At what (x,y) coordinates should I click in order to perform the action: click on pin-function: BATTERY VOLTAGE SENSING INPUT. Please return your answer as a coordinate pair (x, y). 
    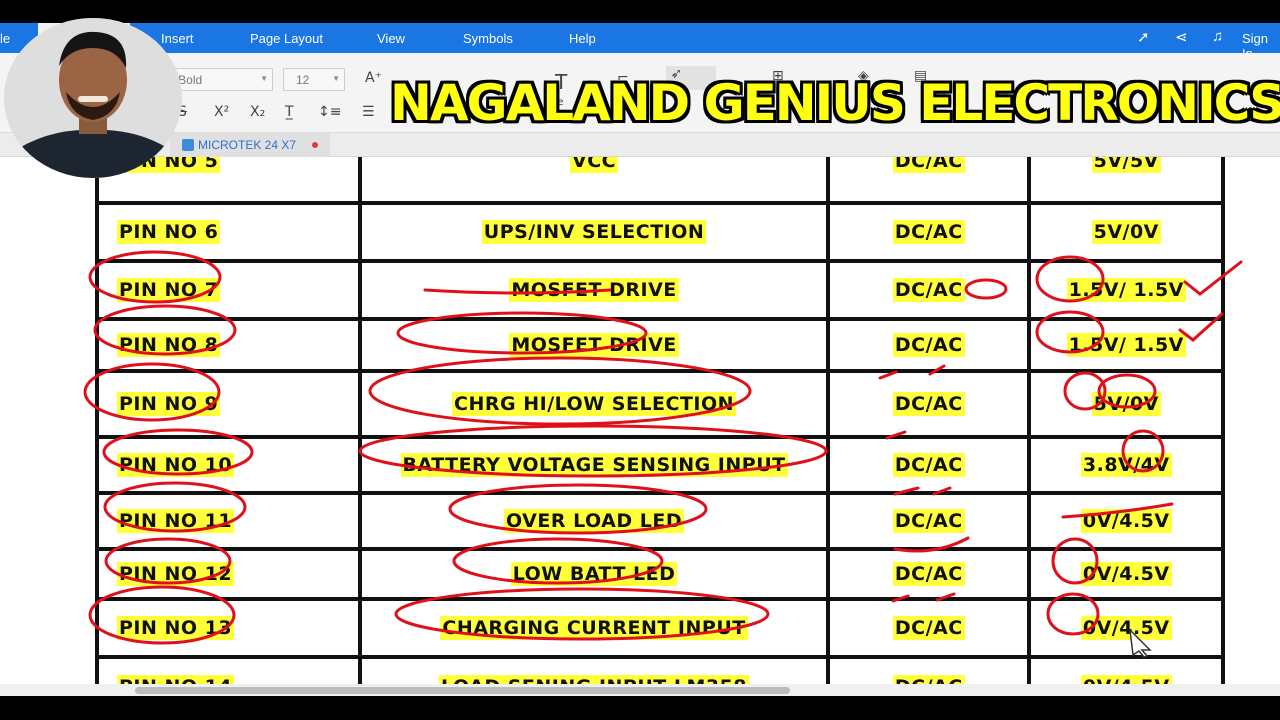
    Looking at the image, I should click on (594, 465).